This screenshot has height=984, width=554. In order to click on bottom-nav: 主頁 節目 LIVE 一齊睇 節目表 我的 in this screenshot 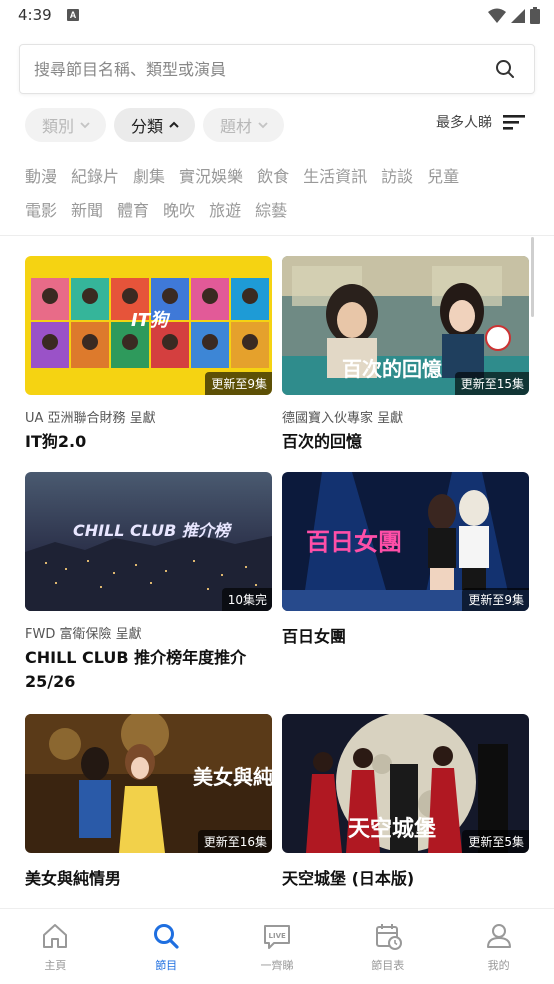, I will do `click(277, 946)`.